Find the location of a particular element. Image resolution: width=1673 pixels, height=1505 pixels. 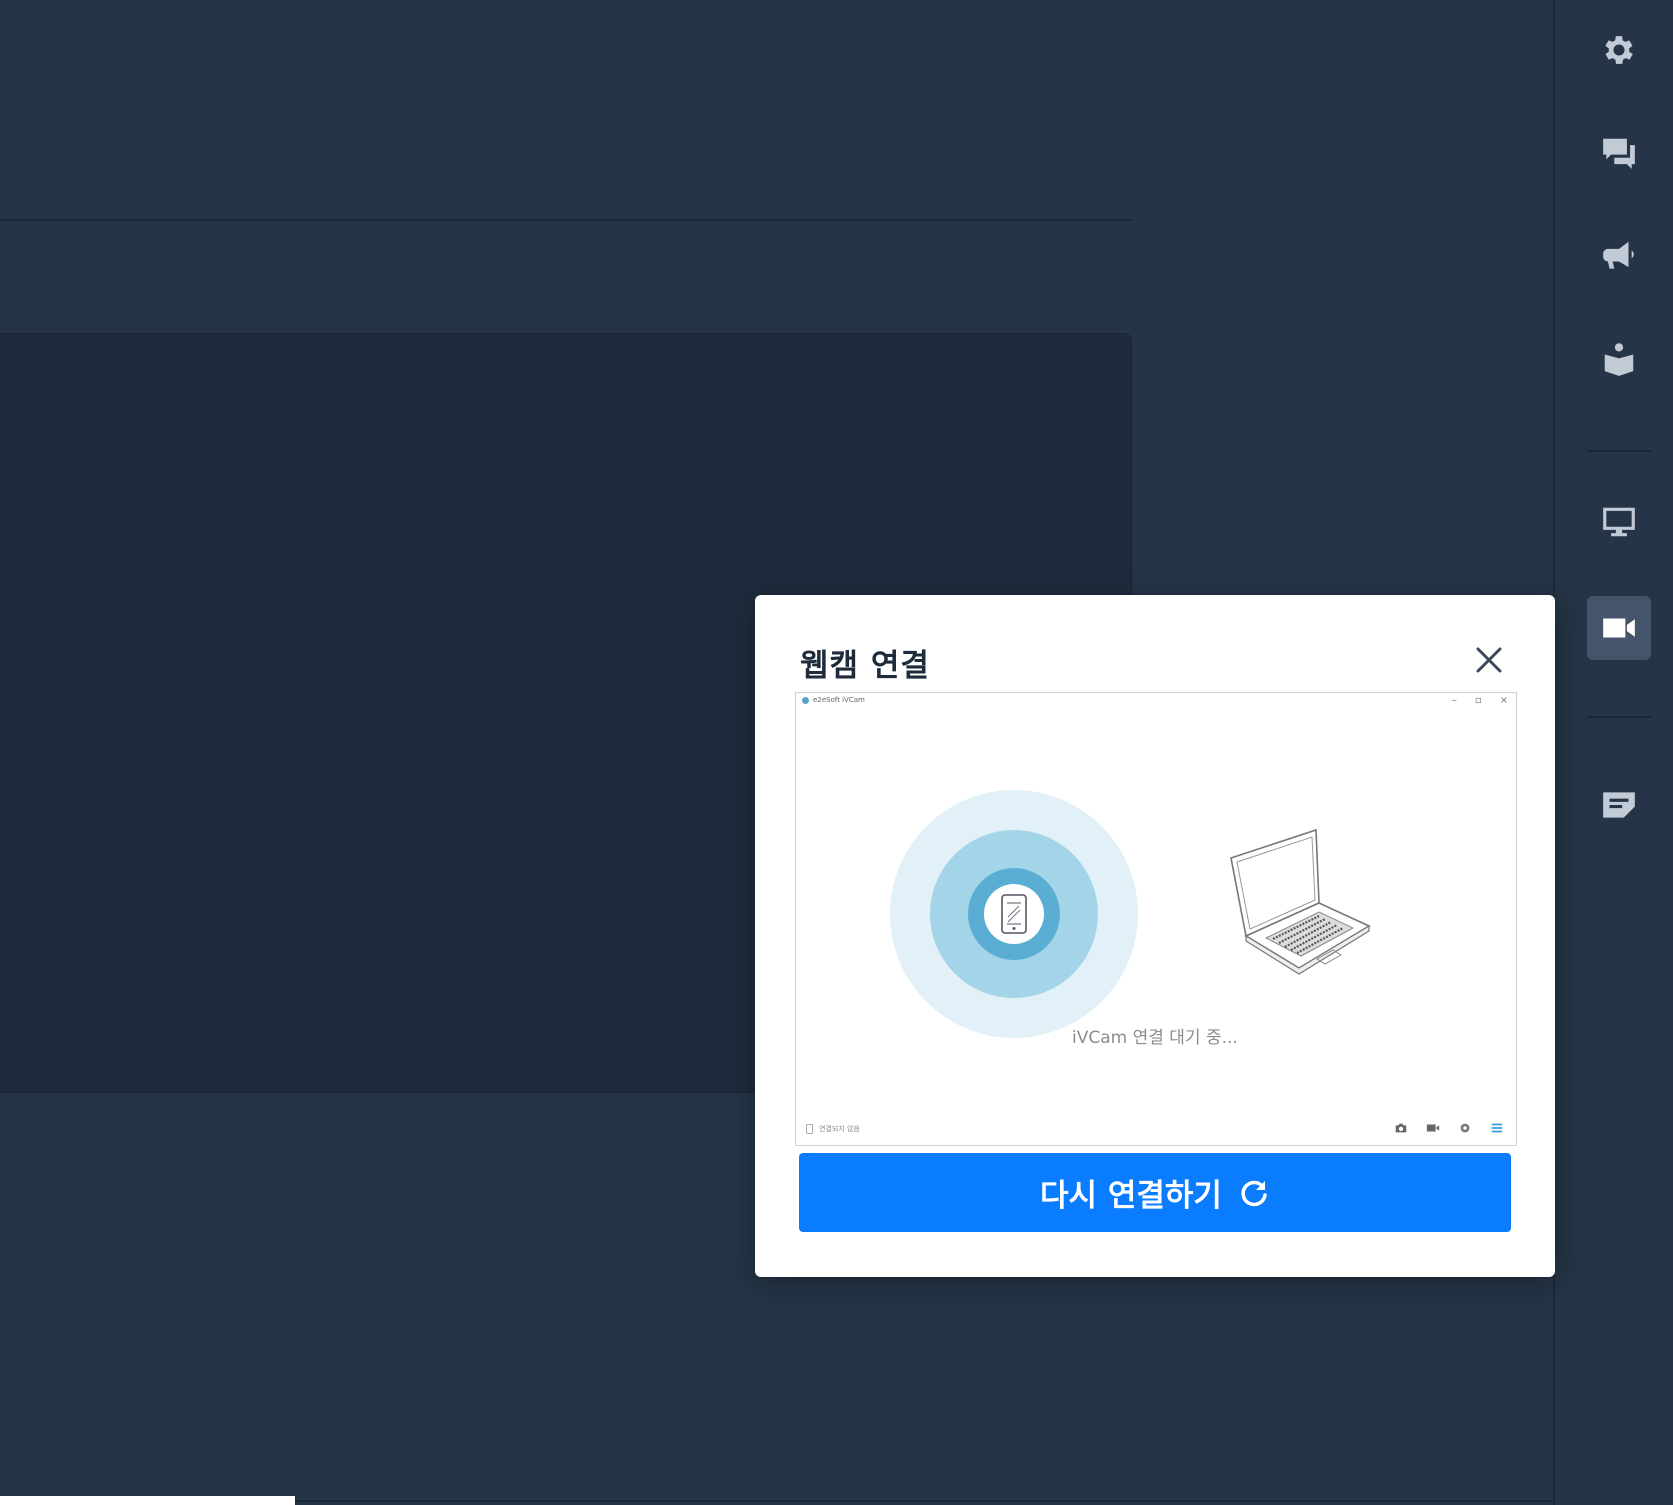

close-button is located at coordinates (1489, 660).